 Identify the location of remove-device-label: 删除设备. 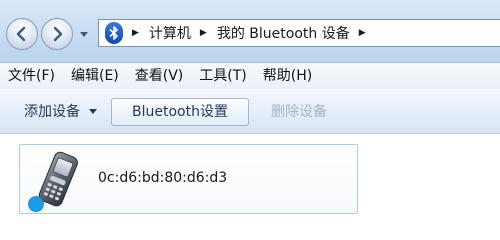
(298, 111).